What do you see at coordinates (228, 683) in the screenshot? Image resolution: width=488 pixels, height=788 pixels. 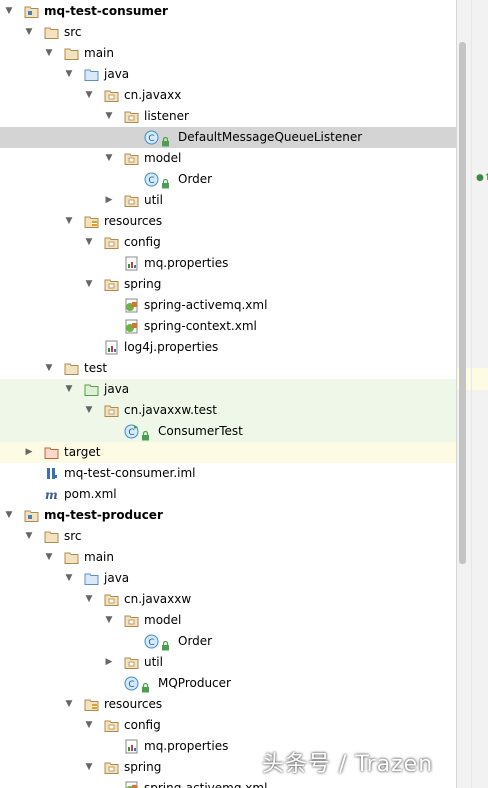 I see `tree-item: C MQProducer` at bounding box center [228, 683].